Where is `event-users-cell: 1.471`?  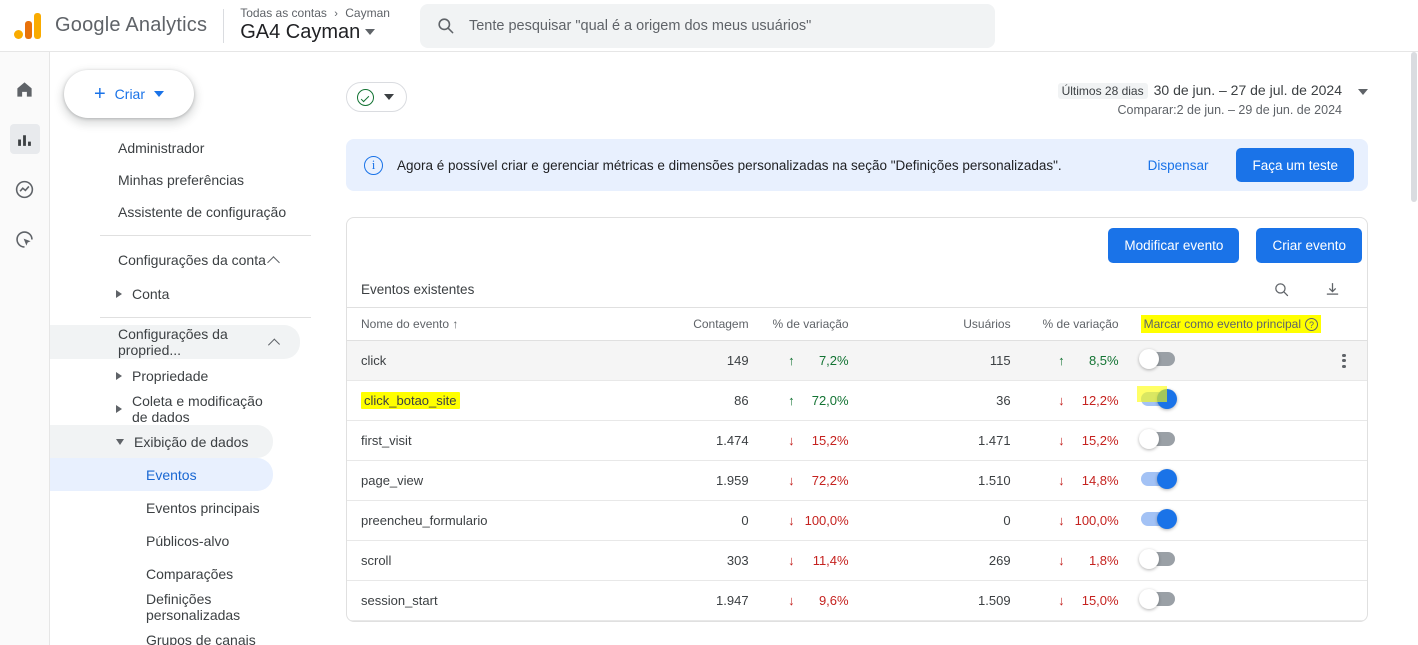 event-users-cell: 1.471 is located at coordinates (935, 441).